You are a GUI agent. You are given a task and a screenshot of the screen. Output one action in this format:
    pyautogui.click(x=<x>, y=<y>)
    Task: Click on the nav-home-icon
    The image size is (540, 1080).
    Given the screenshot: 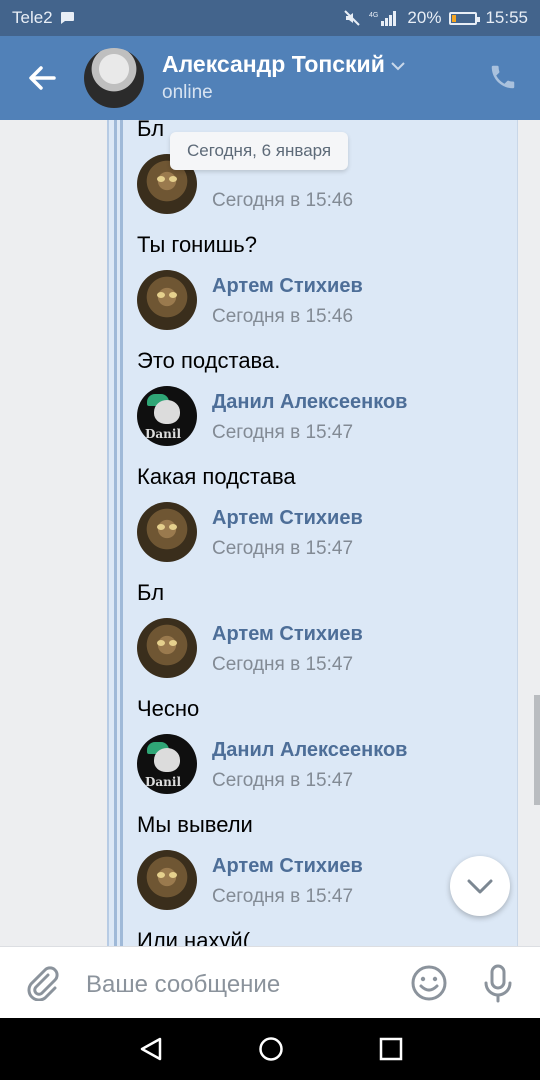 What is the action you would take?
    pyautogui.click(x=271, y=1049)
    